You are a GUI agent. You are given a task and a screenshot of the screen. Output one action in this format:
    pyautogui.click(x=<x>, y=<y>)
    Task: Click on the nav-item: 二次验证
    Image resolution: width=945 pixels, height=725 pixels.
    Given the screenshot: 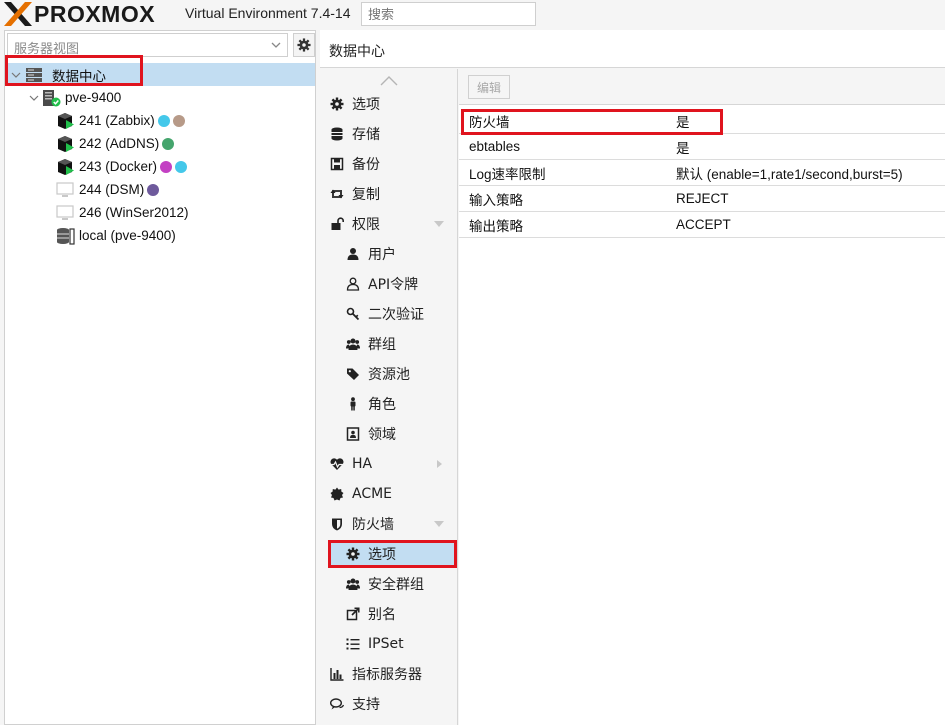 What is the action you would take?
    pyautogui.click(x=389, y=314)
    